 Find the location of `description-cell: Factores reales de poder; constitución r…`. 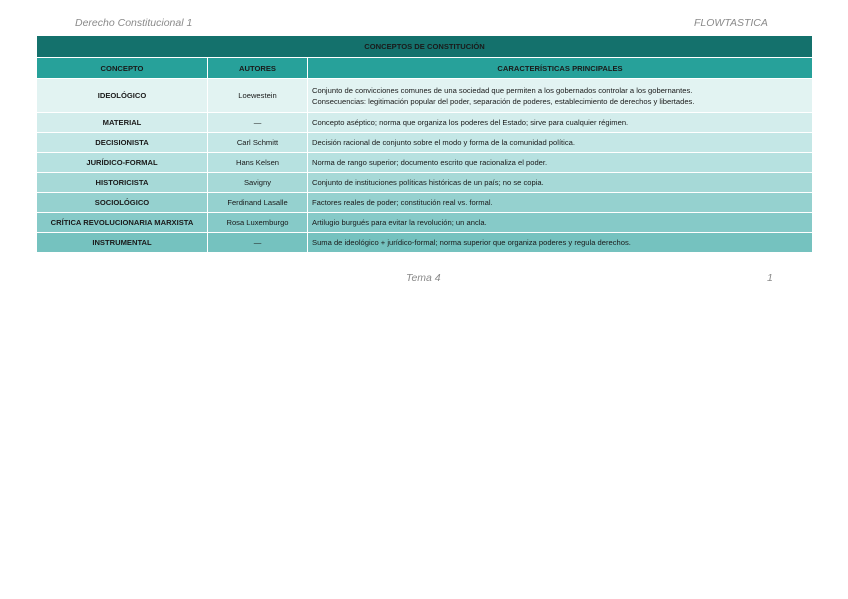

description-cell: Factores reales de poder; constitución r… is located at coordinates (560, 202).